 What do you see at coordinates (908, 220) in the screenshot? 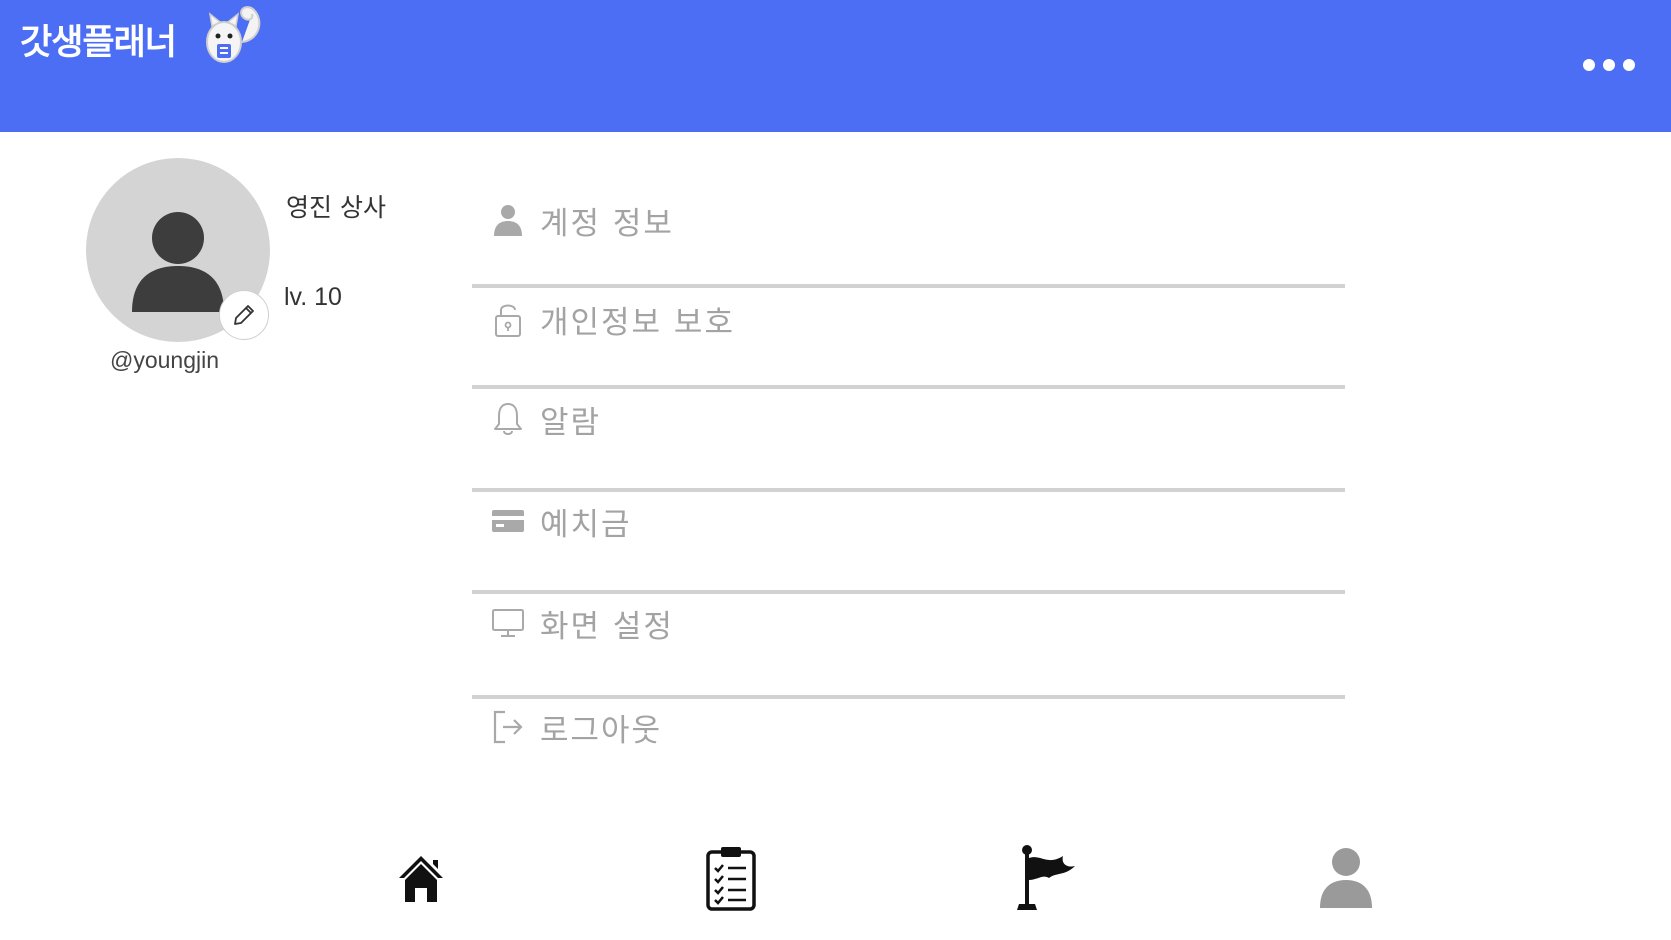
I see `menu-item-account-info: 계정 정보` at bounding box center [908, 220].